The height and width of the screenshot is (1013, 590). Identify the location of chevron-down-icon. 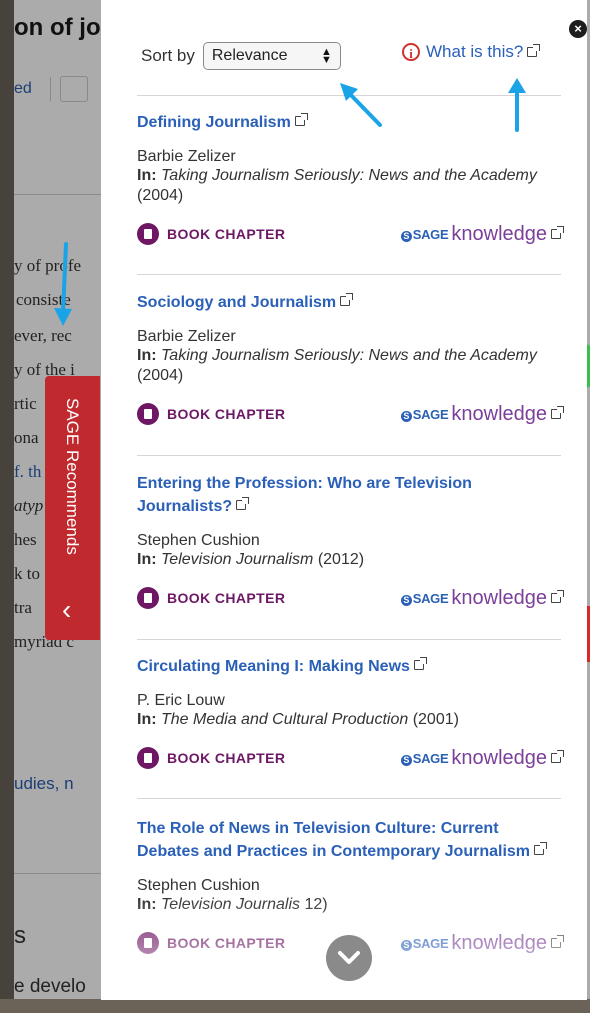
(349, 957).